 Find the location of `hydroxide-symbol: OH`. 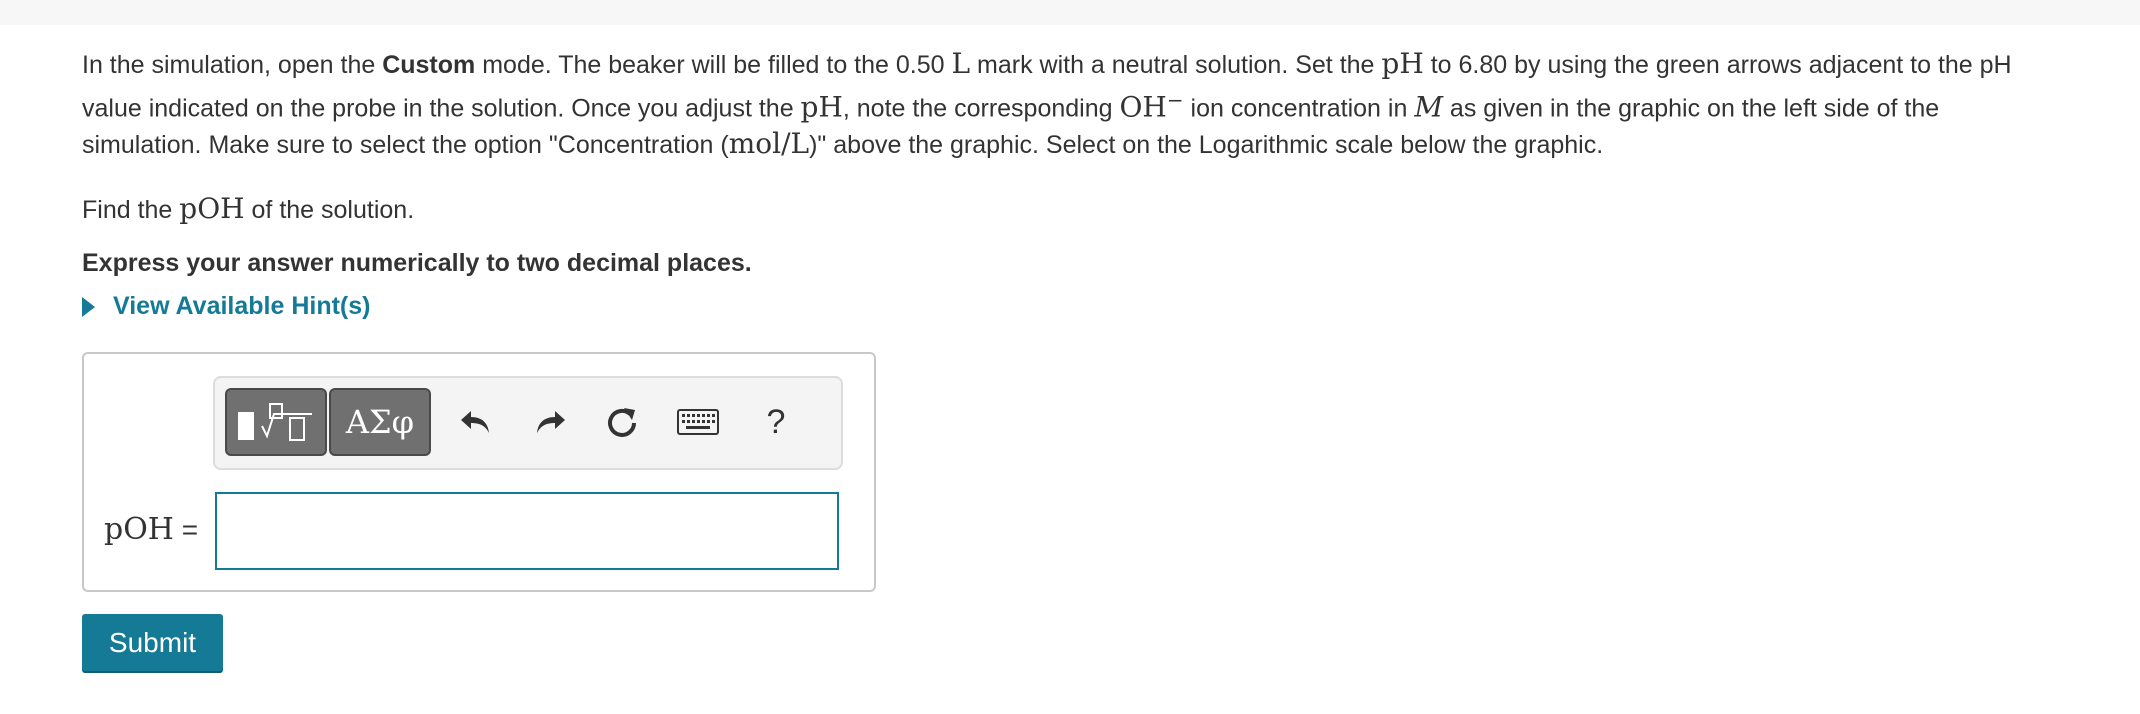

hydroxide-symbol: OH is located at coordinates (1143, 107).